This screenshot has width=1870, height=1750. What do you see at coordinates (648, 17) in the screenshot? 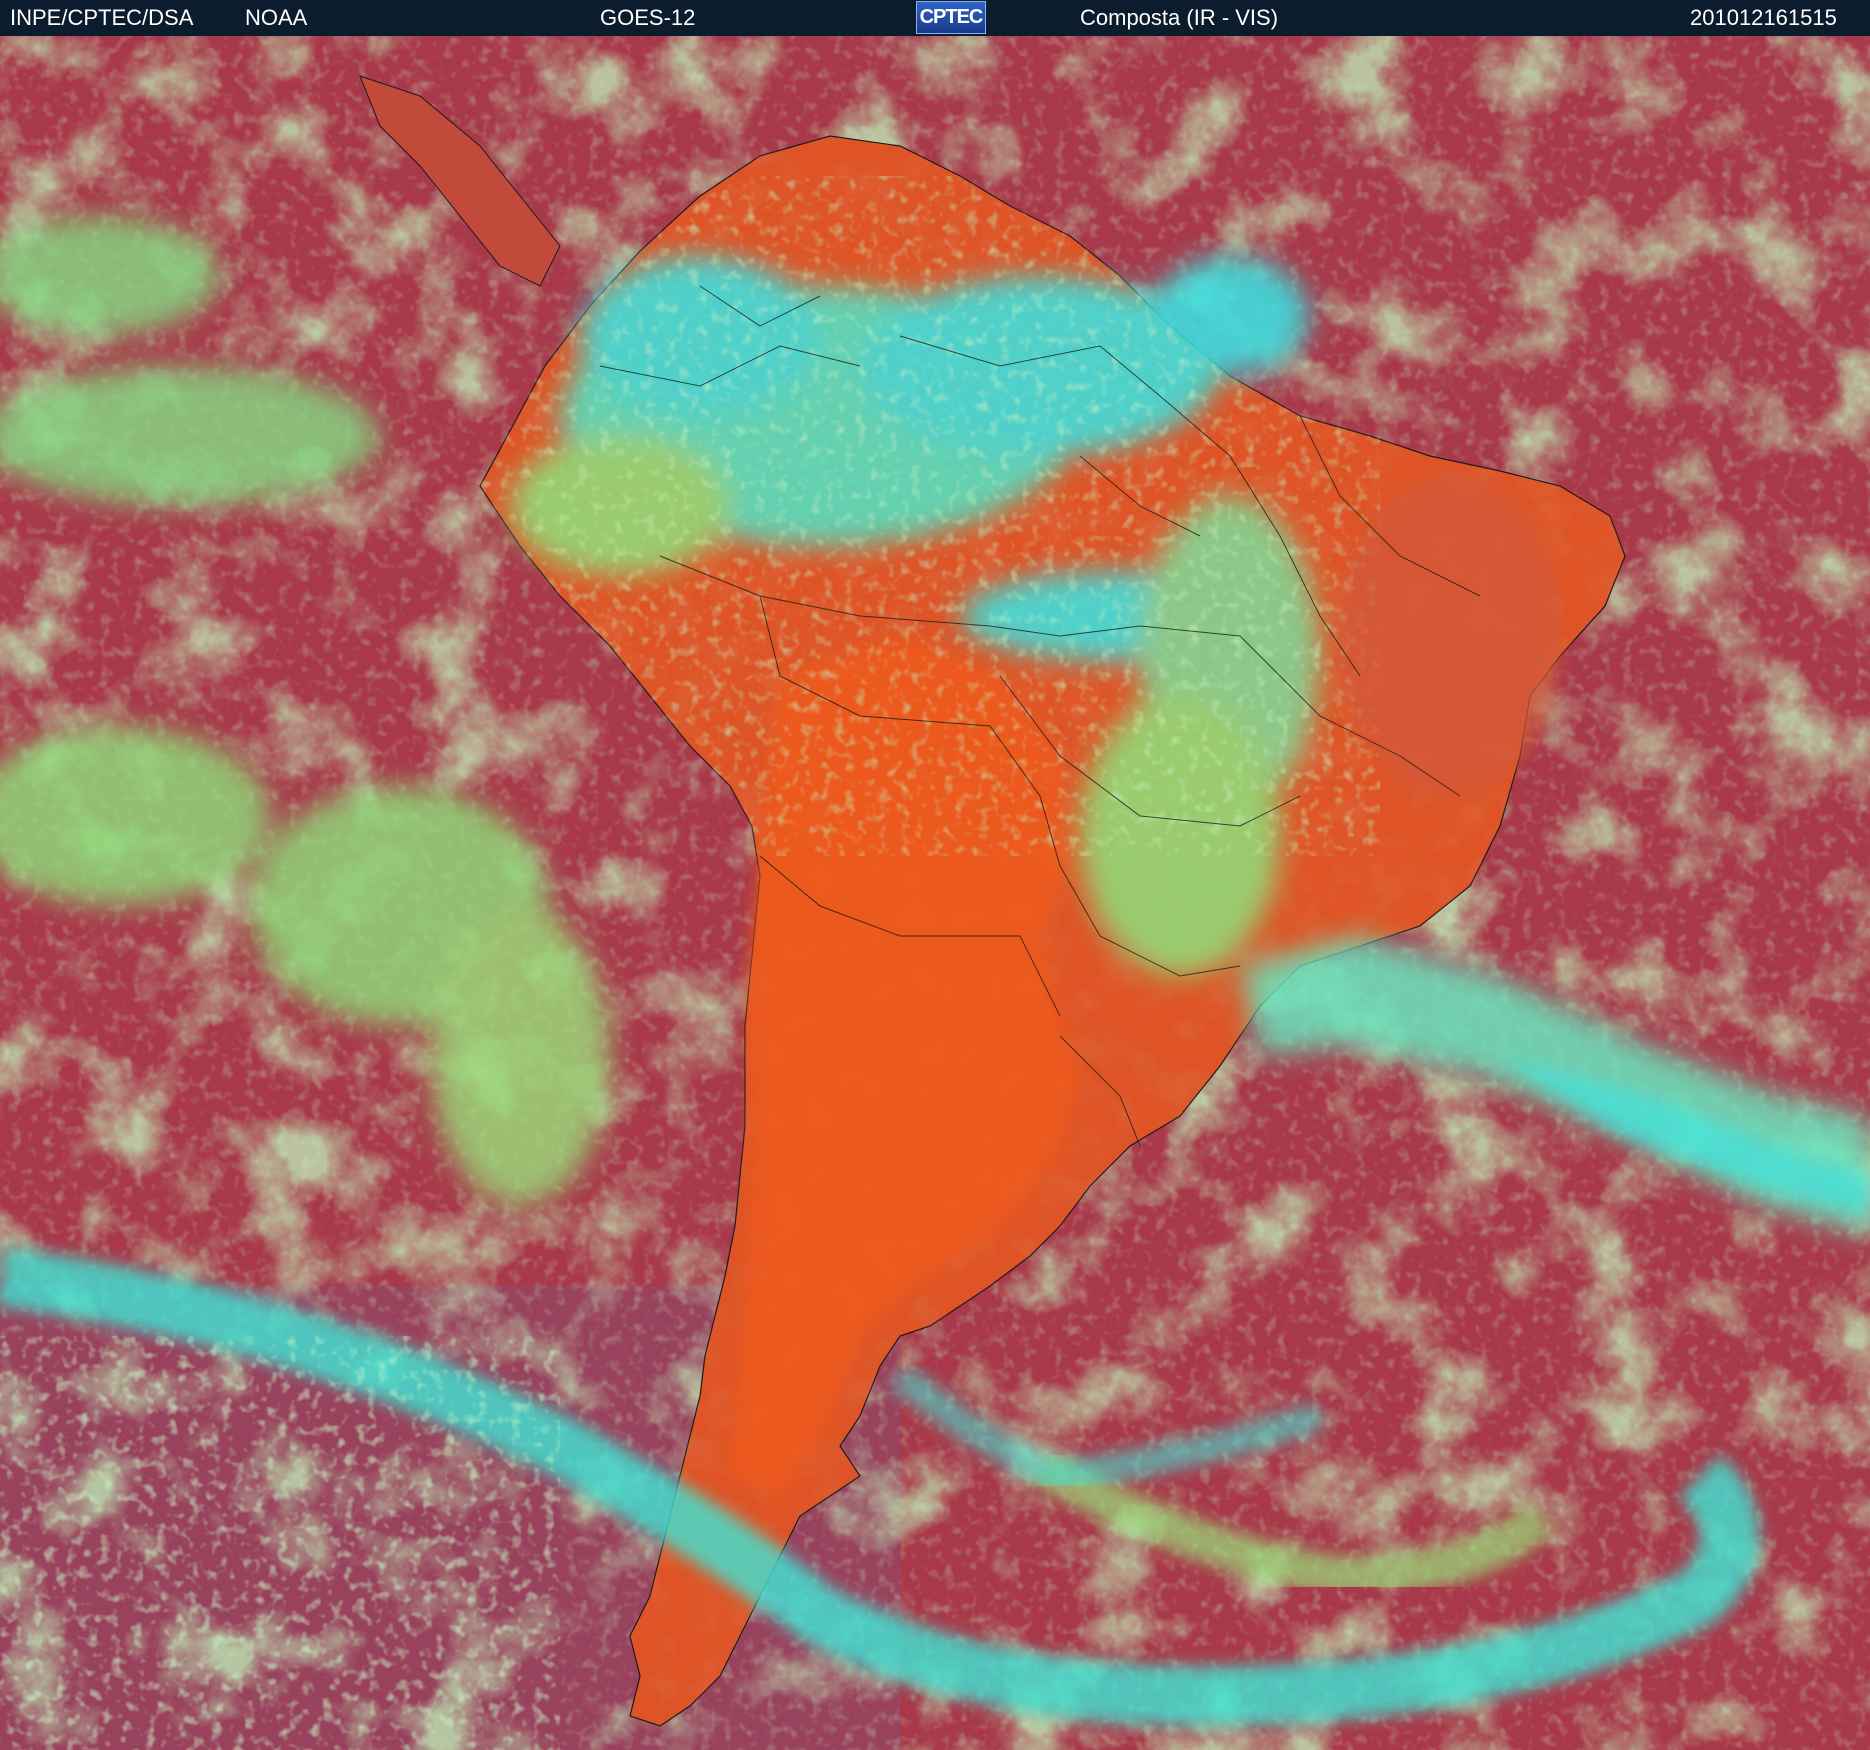
I see `satellite-label: GOES-12` at bounding box center [648, 17].